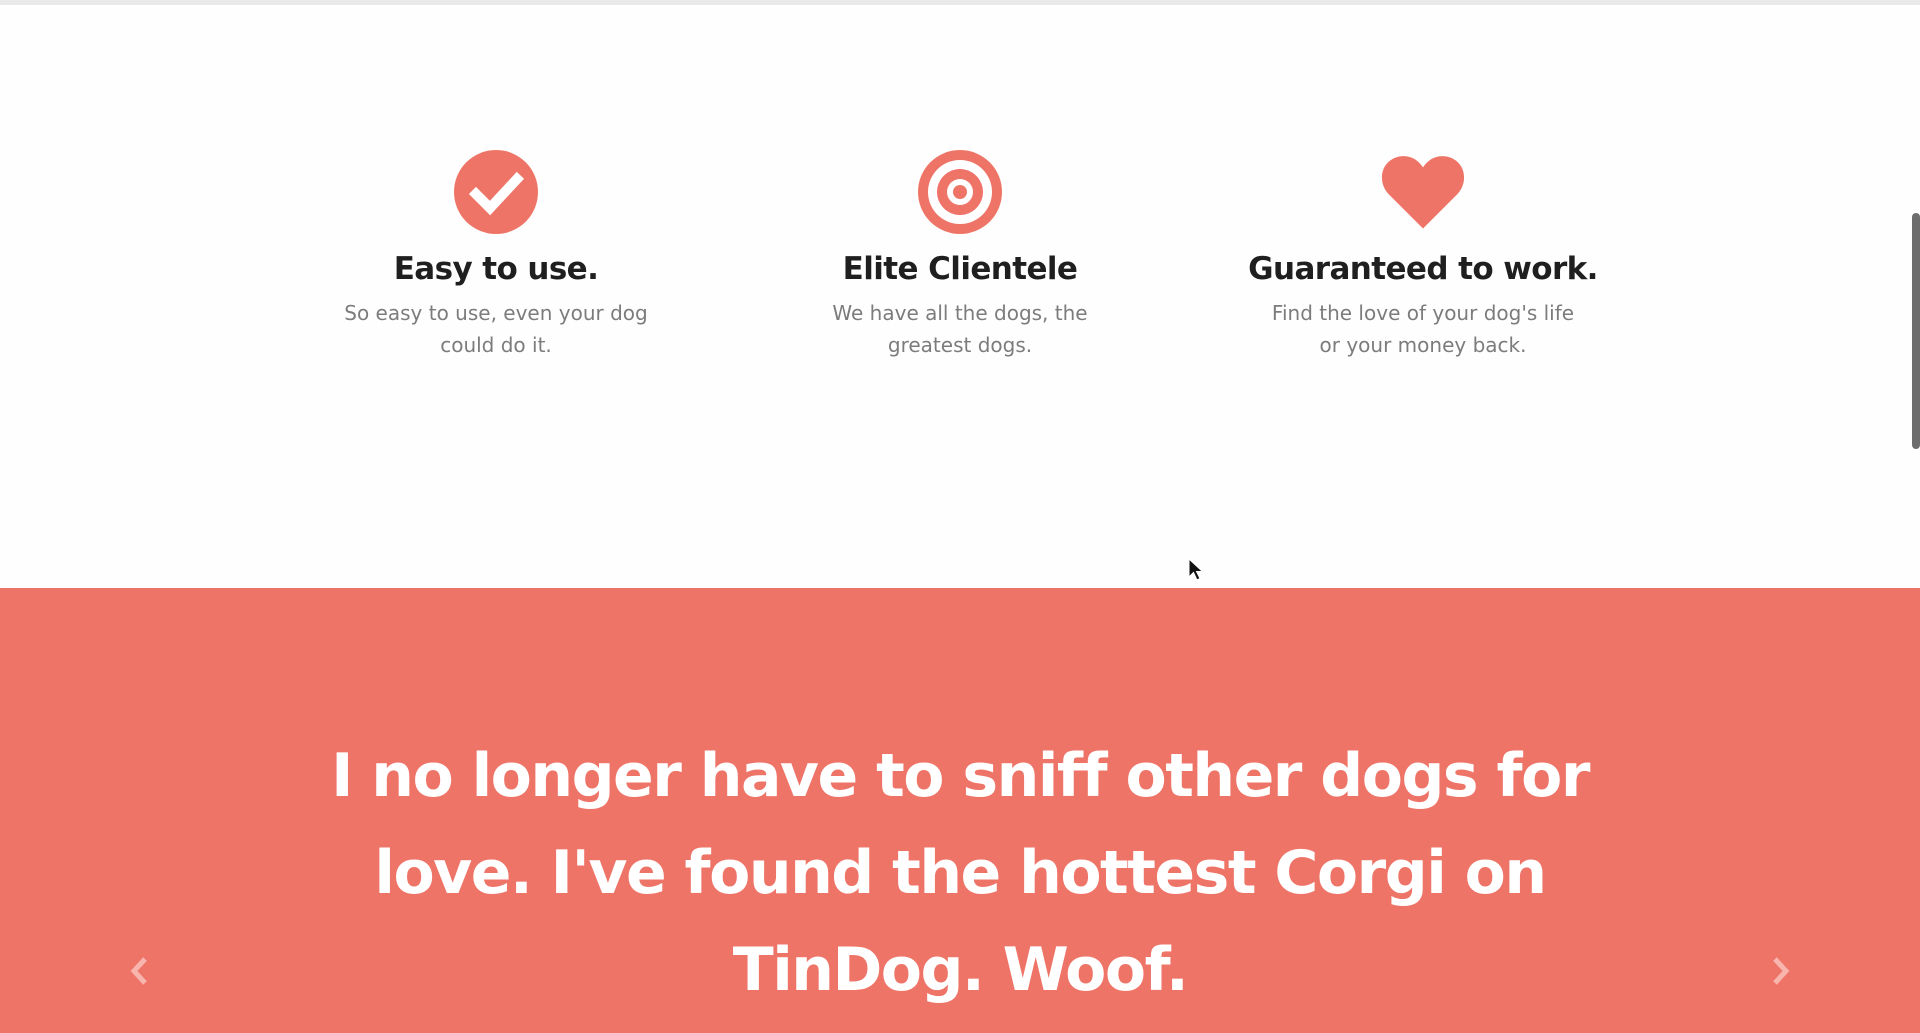 This screenshot has width=1920, height=1033. Describe the element at coordinates (960, 329) in the screenshot. I see `feature-description: We have all the dogs, the greatest dogs.` at that location.